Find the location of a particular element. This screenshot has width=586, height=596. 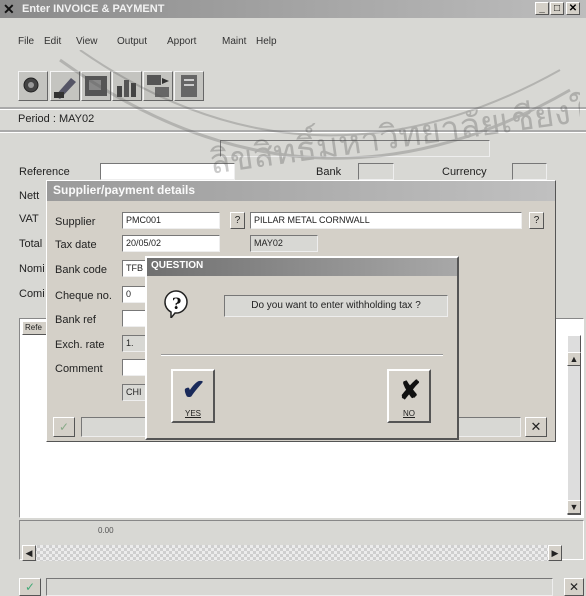

transfer-icon is located at coordinates (158, 86).